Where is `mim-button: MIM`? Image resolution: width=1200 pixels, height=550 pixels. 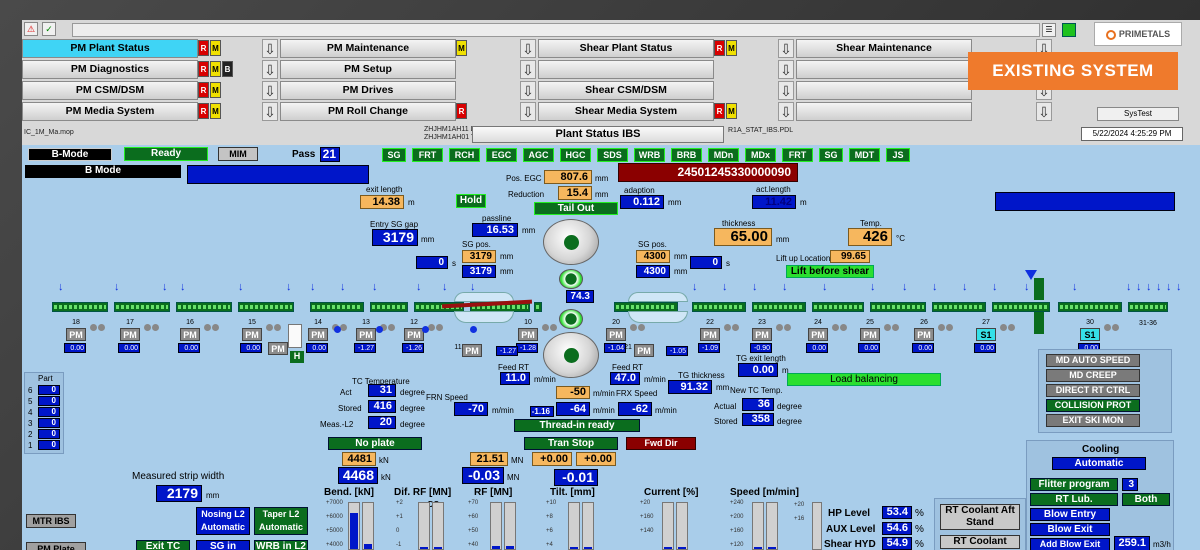 mim-button: MIM is located at coordinates (238, 154).